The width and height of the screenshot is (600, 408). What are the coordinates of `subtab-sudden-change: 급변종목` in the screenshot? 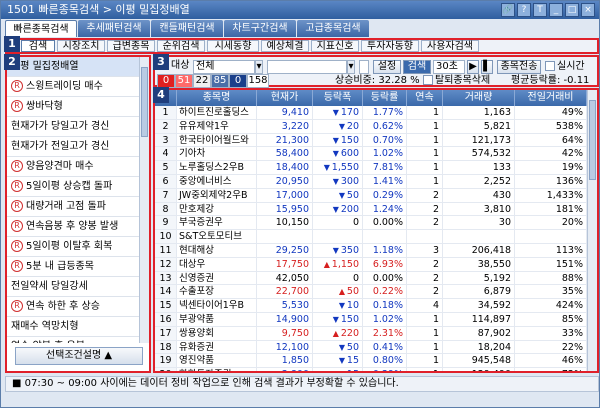 It's located at (131, 46).